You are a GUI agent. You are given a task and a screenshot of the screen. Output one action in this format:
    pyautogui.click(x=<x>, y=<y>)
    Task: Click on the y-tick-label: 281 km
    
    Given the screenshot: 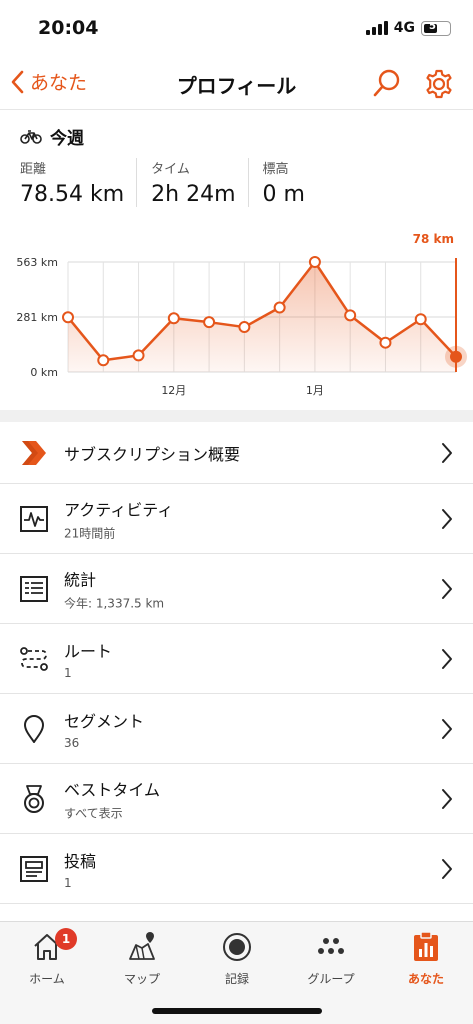 What is the action you would take?
    pyautogui.click(x=37, y=317)
    